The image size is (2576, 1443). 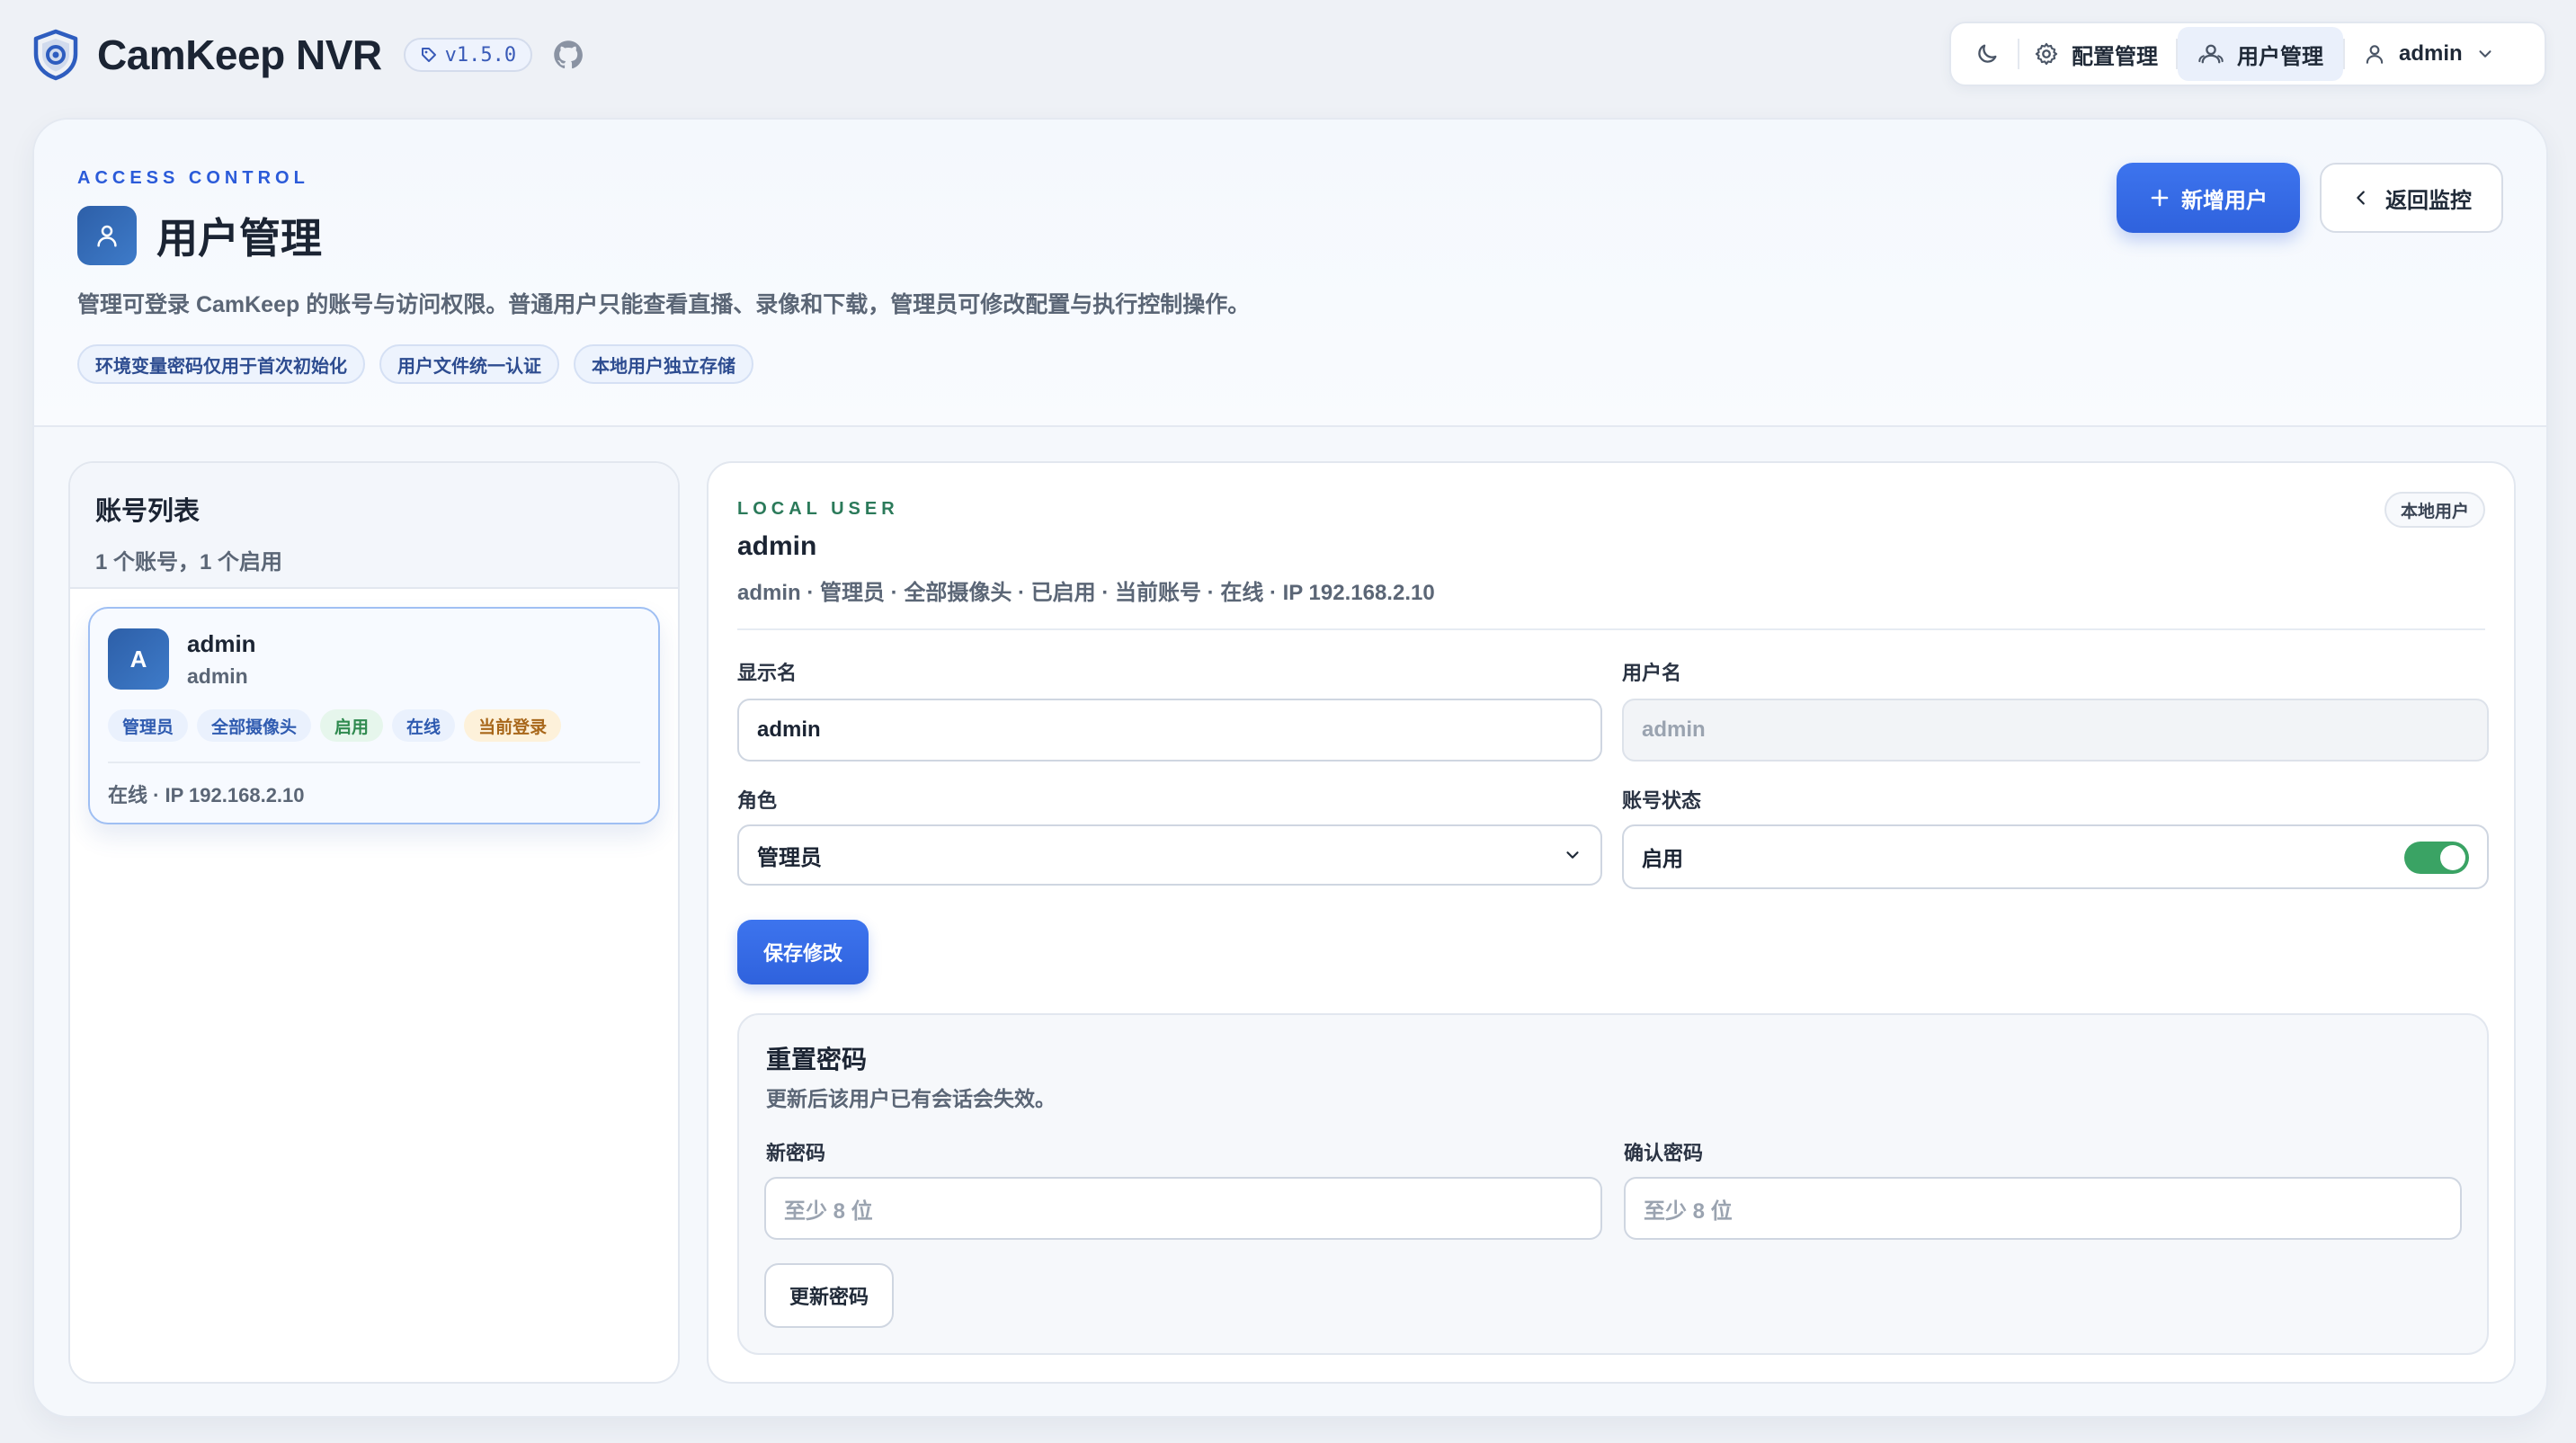 What do you see at coordinates (2453, 857) in the screenshot?
I see `toggle-knob` at bounding box center [2453, 857].